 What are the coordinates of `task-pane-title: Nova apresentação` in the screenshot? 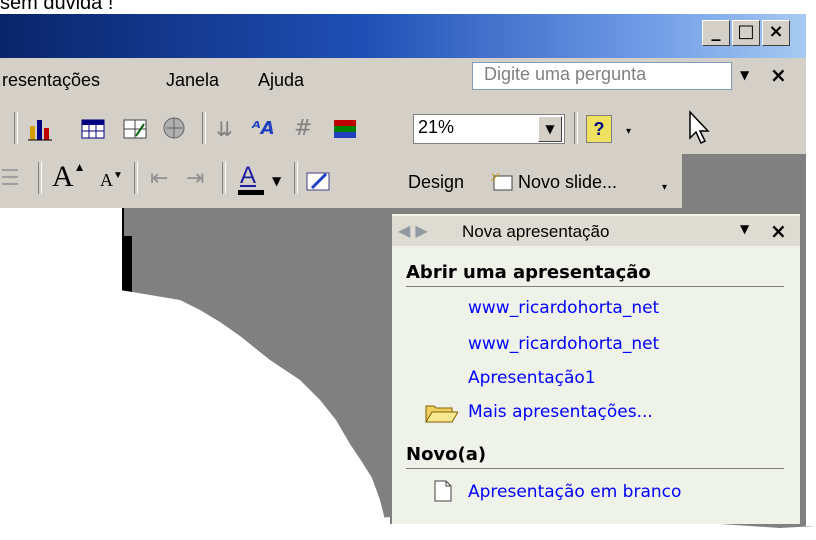 It's located at (536, 231).